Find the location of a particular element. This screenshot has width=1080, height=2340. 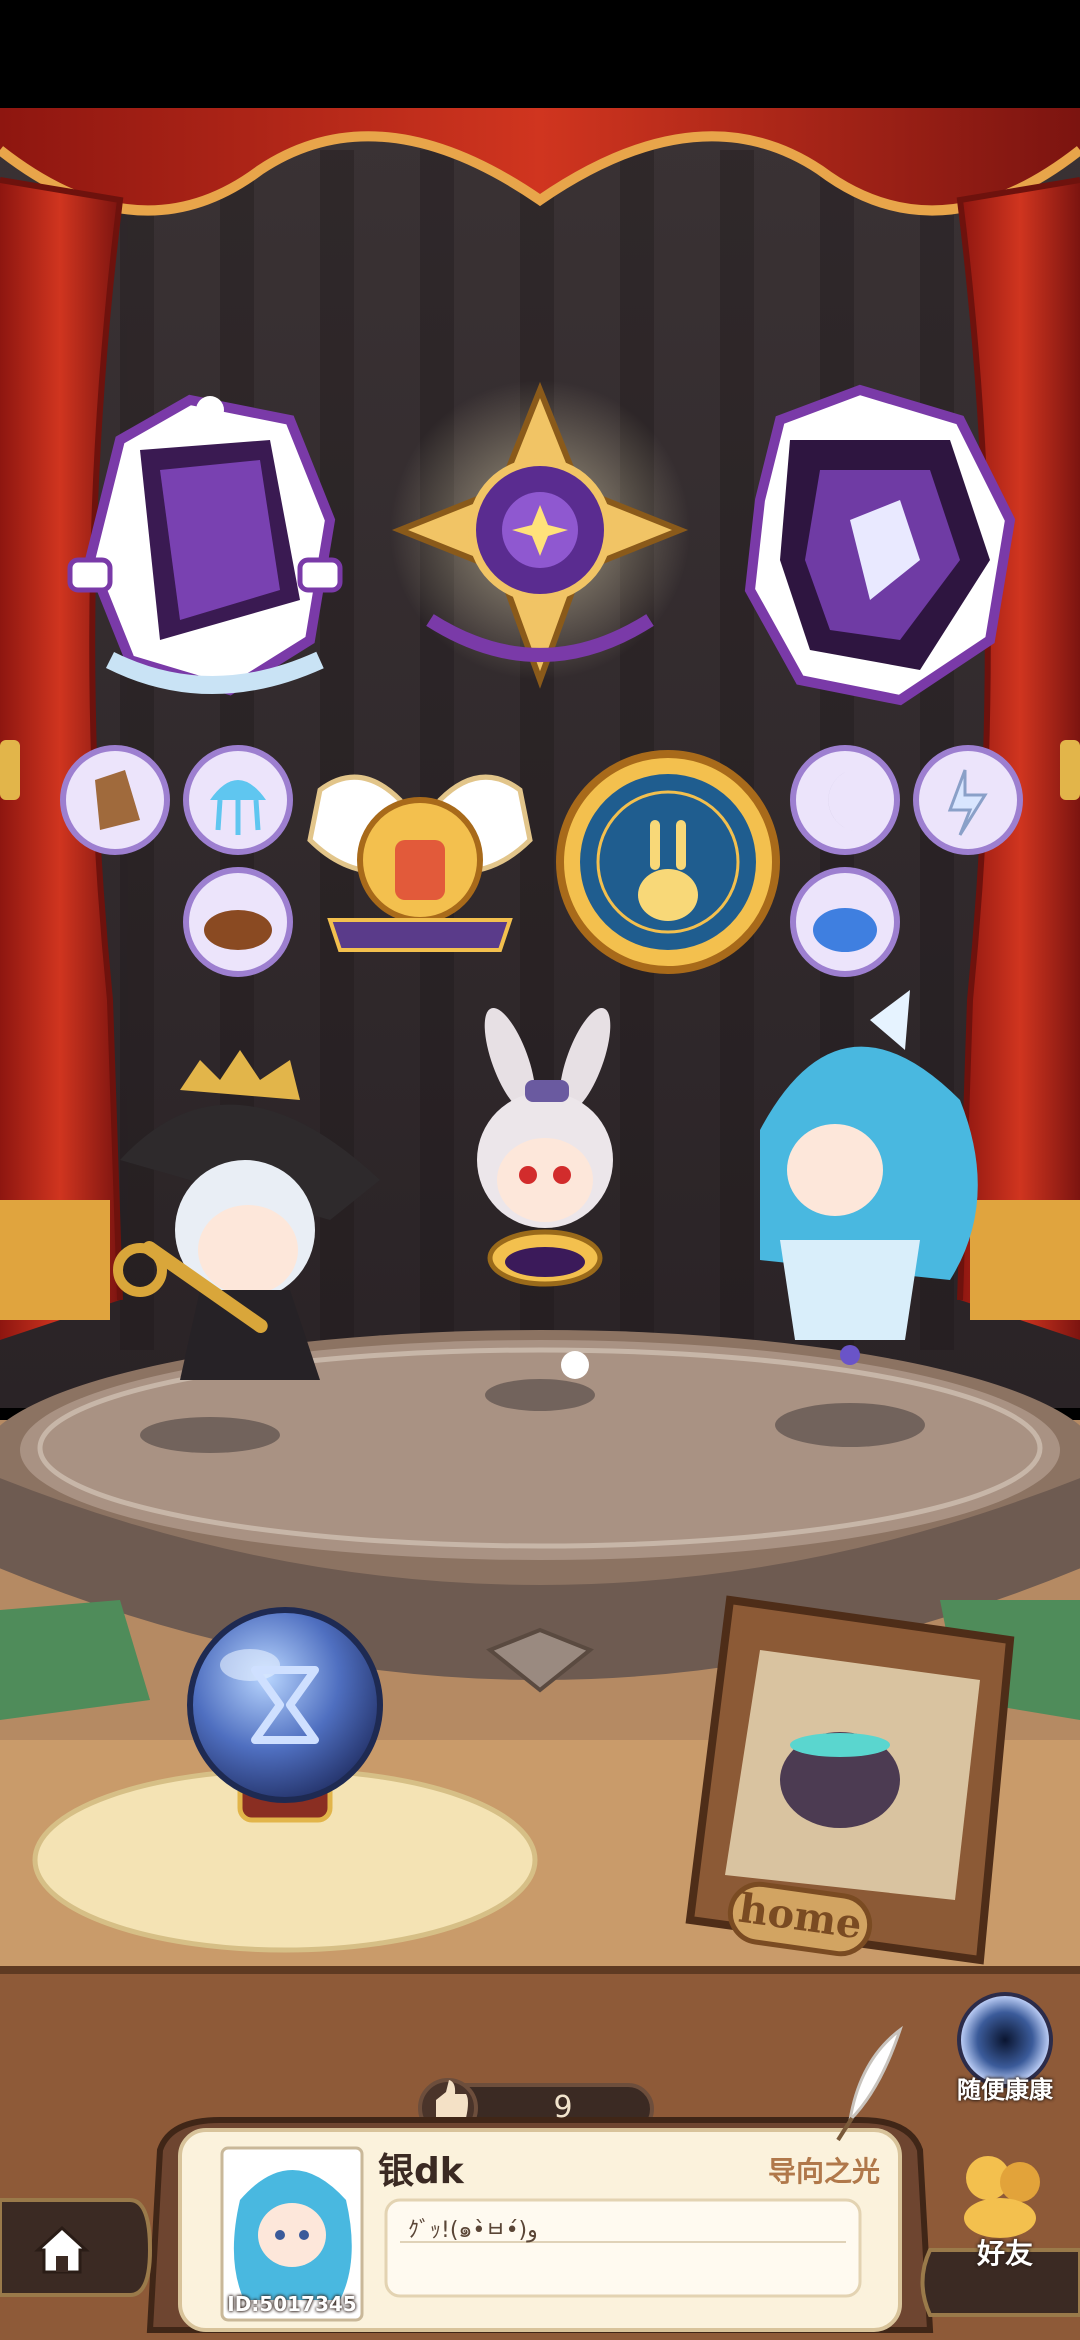

player-name: 银dk is located at coordinates (421, 2171).